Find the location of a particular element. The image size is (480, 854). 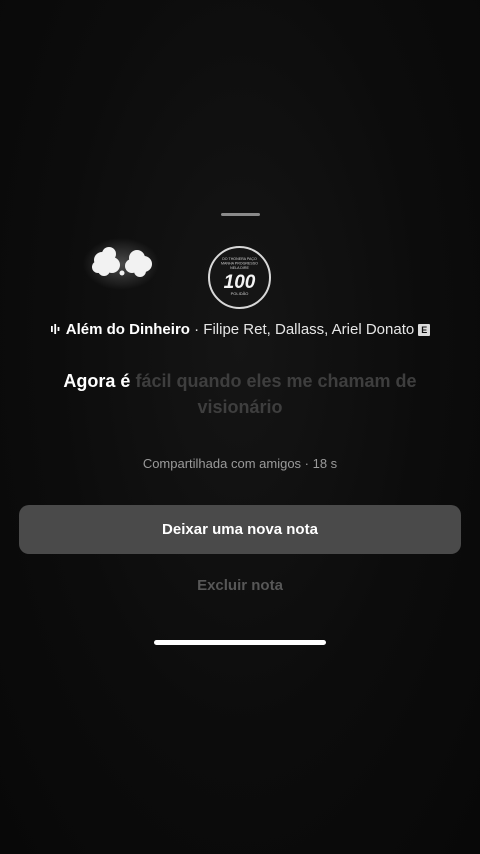

svg-text: NELA DIRE is located at coordinates (239, 268).